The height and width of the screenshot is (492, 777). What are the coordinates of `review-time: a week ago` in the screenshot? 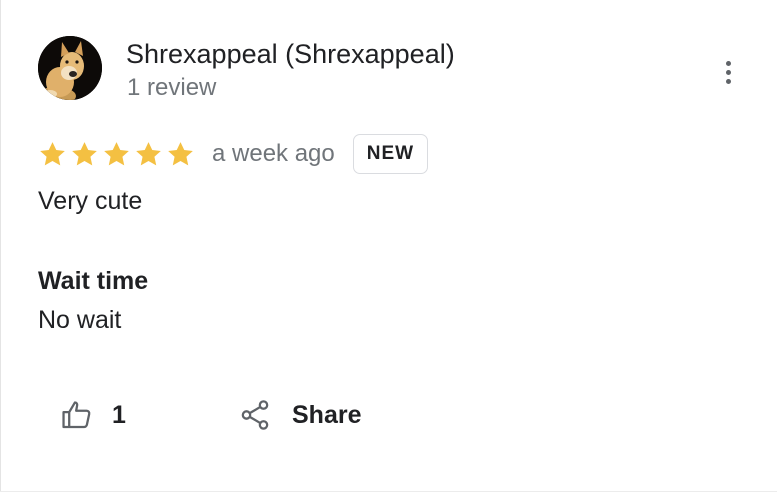 It's located at (273, 153).